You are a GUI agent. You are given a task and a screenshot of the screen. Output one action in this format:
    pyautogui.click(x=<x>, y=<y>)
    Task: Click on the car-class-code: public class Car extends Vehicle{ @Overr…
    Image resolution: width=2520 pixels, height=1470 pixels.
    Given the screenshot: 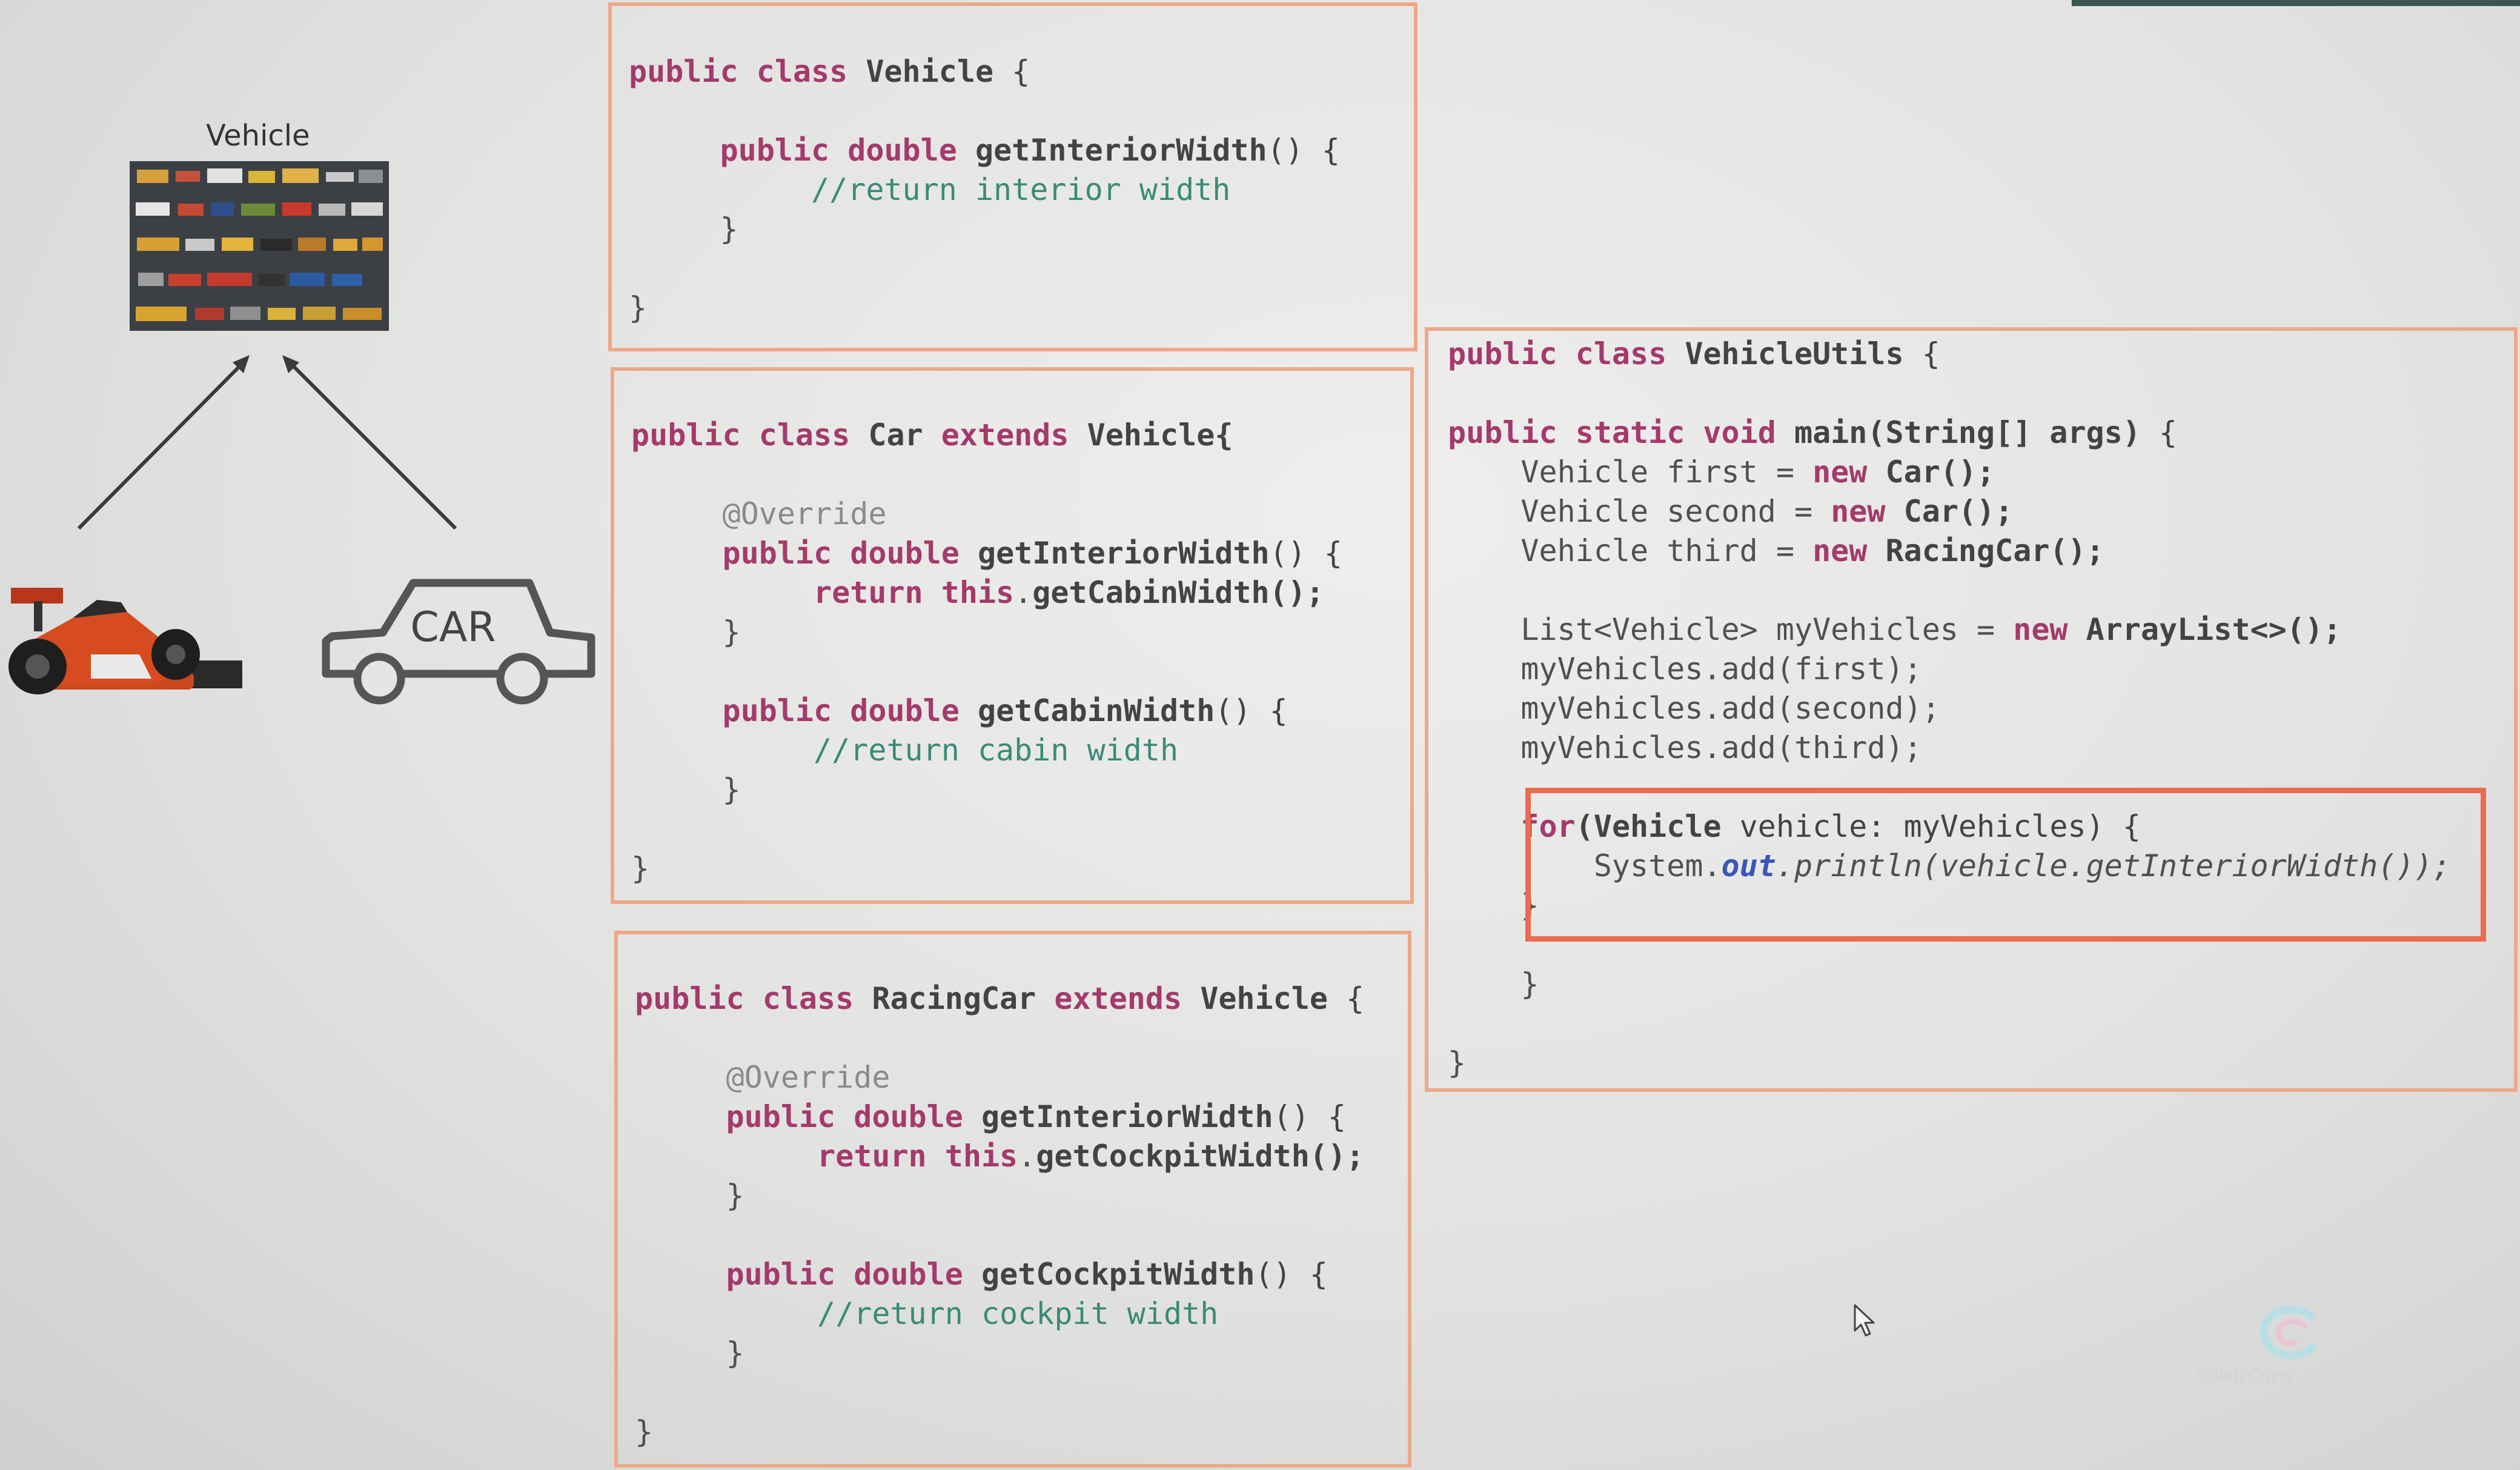 What is the action you would take?
    pyautogui.click(x=987, y=652)
    